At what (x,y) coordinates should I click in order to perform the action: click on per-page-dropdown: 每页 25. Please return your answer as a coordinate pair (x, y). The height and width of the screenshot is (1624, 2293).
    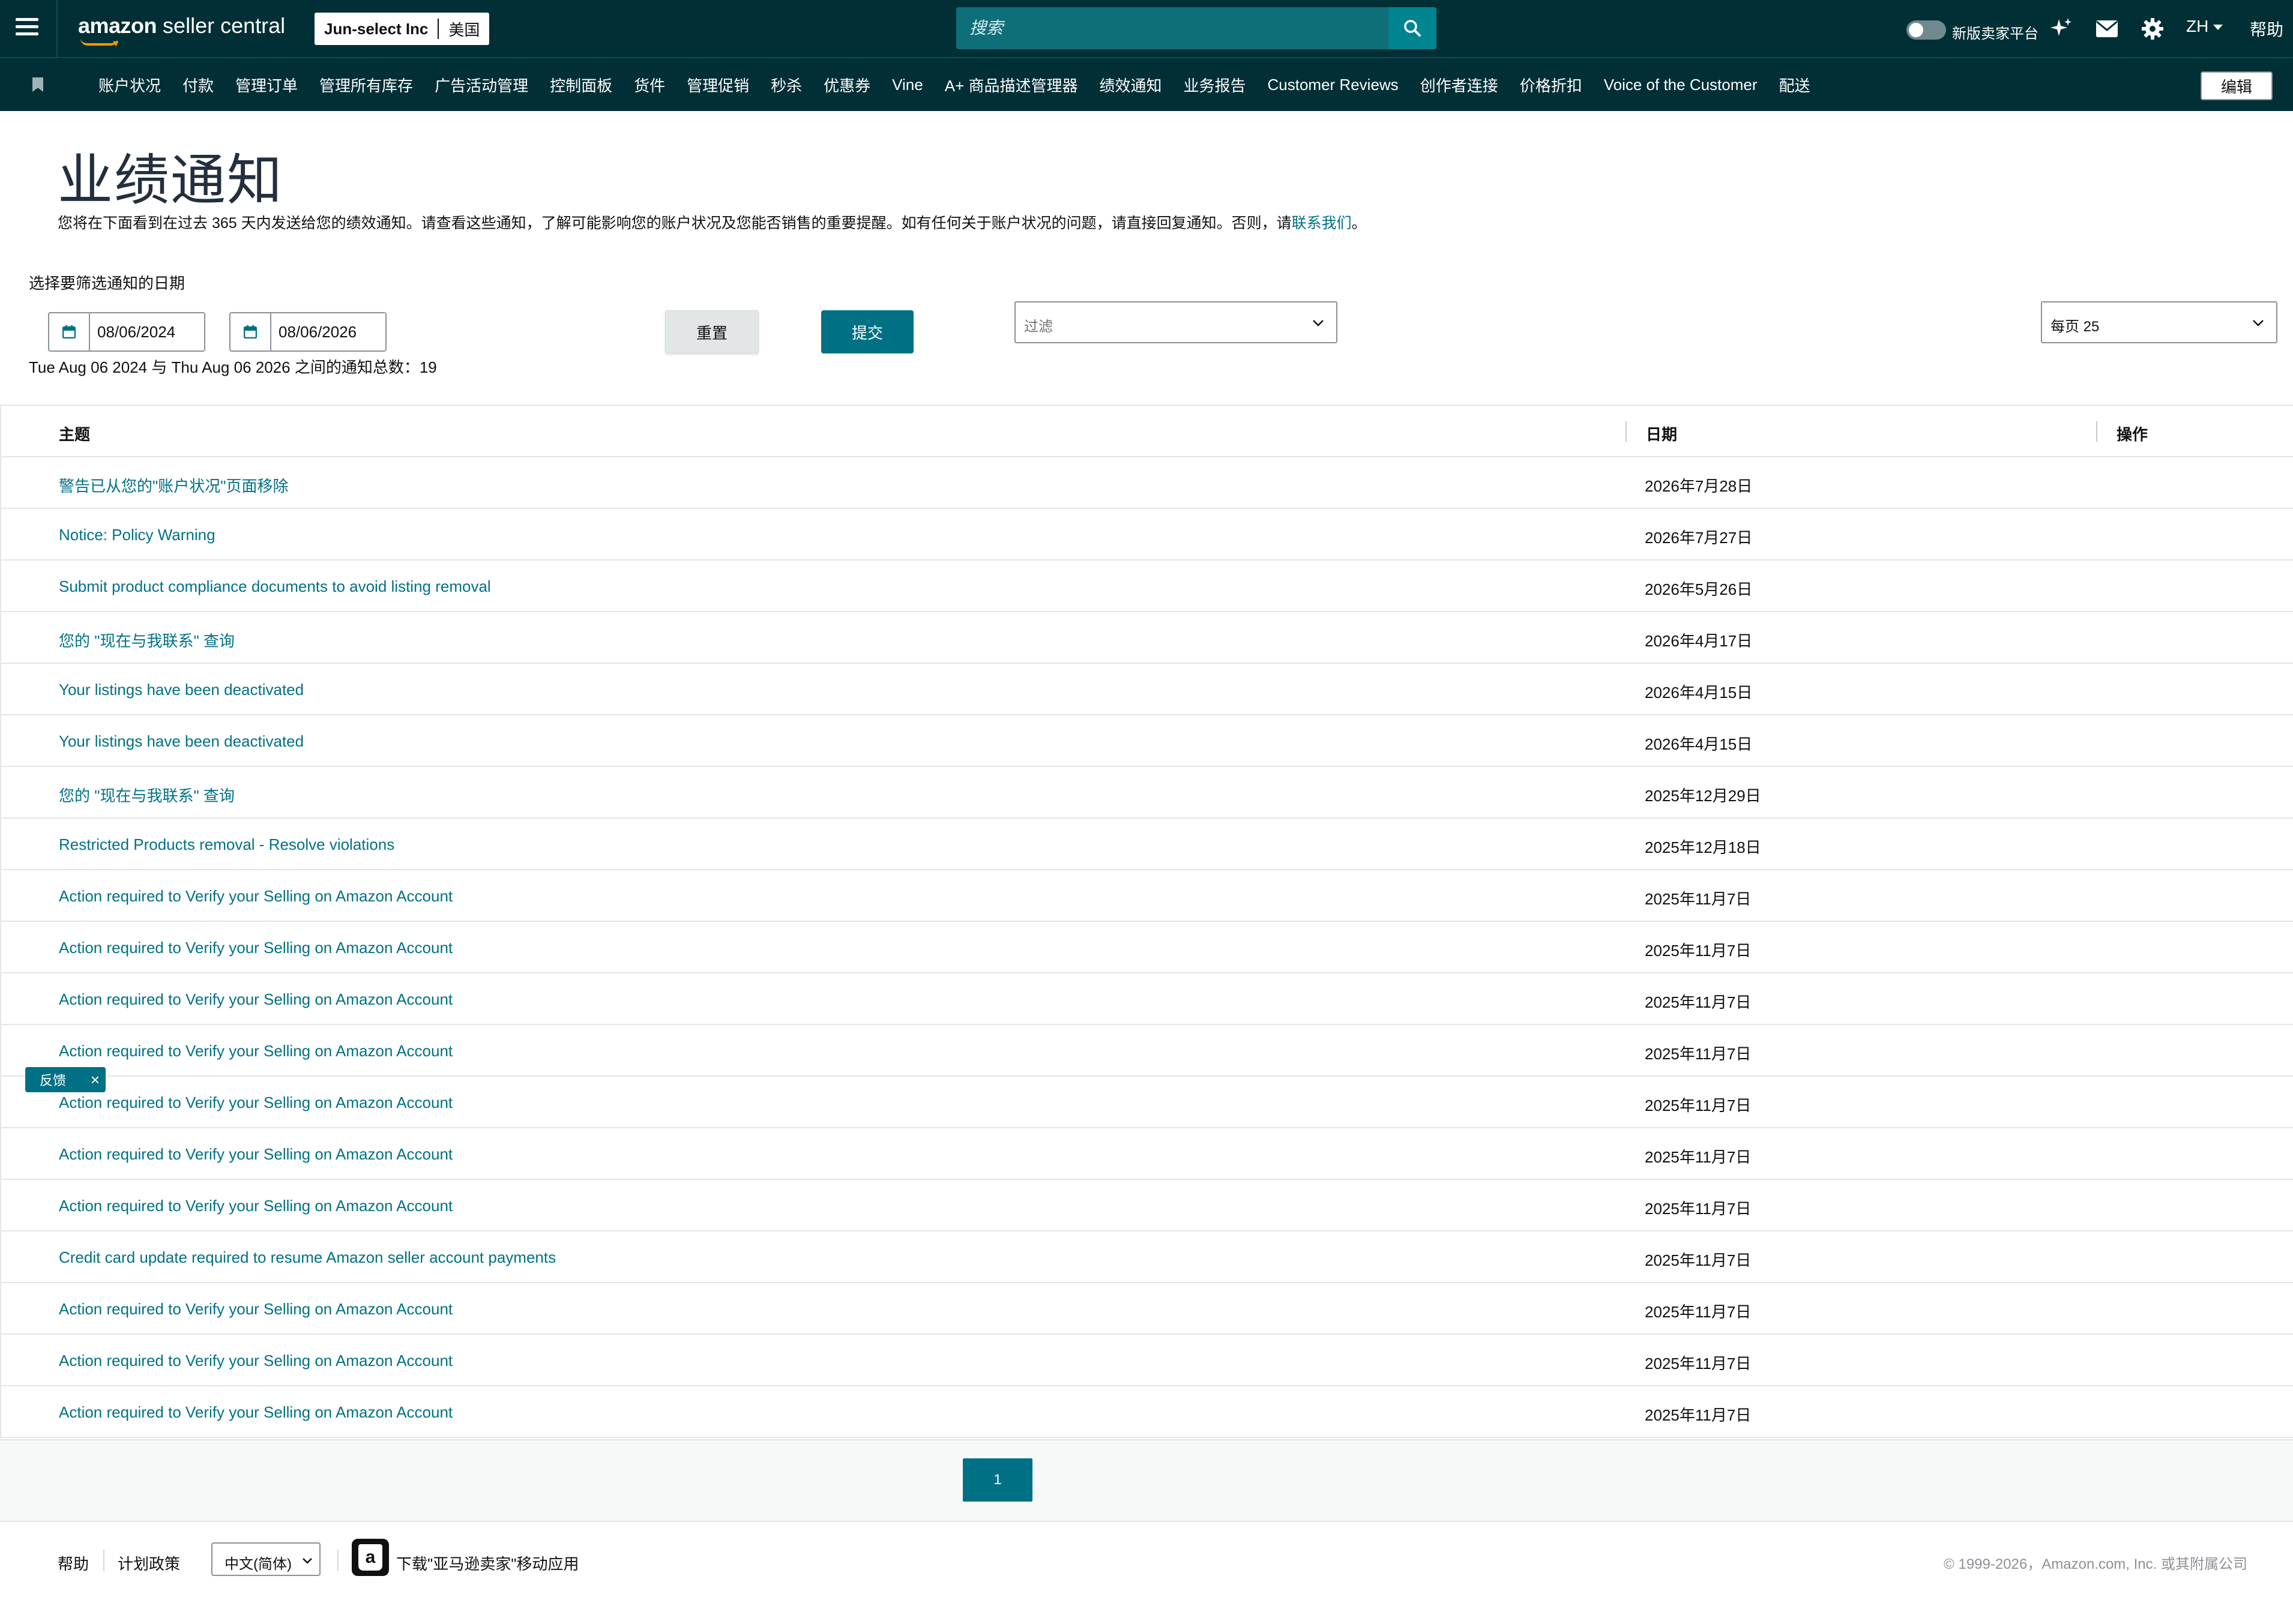
    Looking at the image, I should click on (2159, 322).